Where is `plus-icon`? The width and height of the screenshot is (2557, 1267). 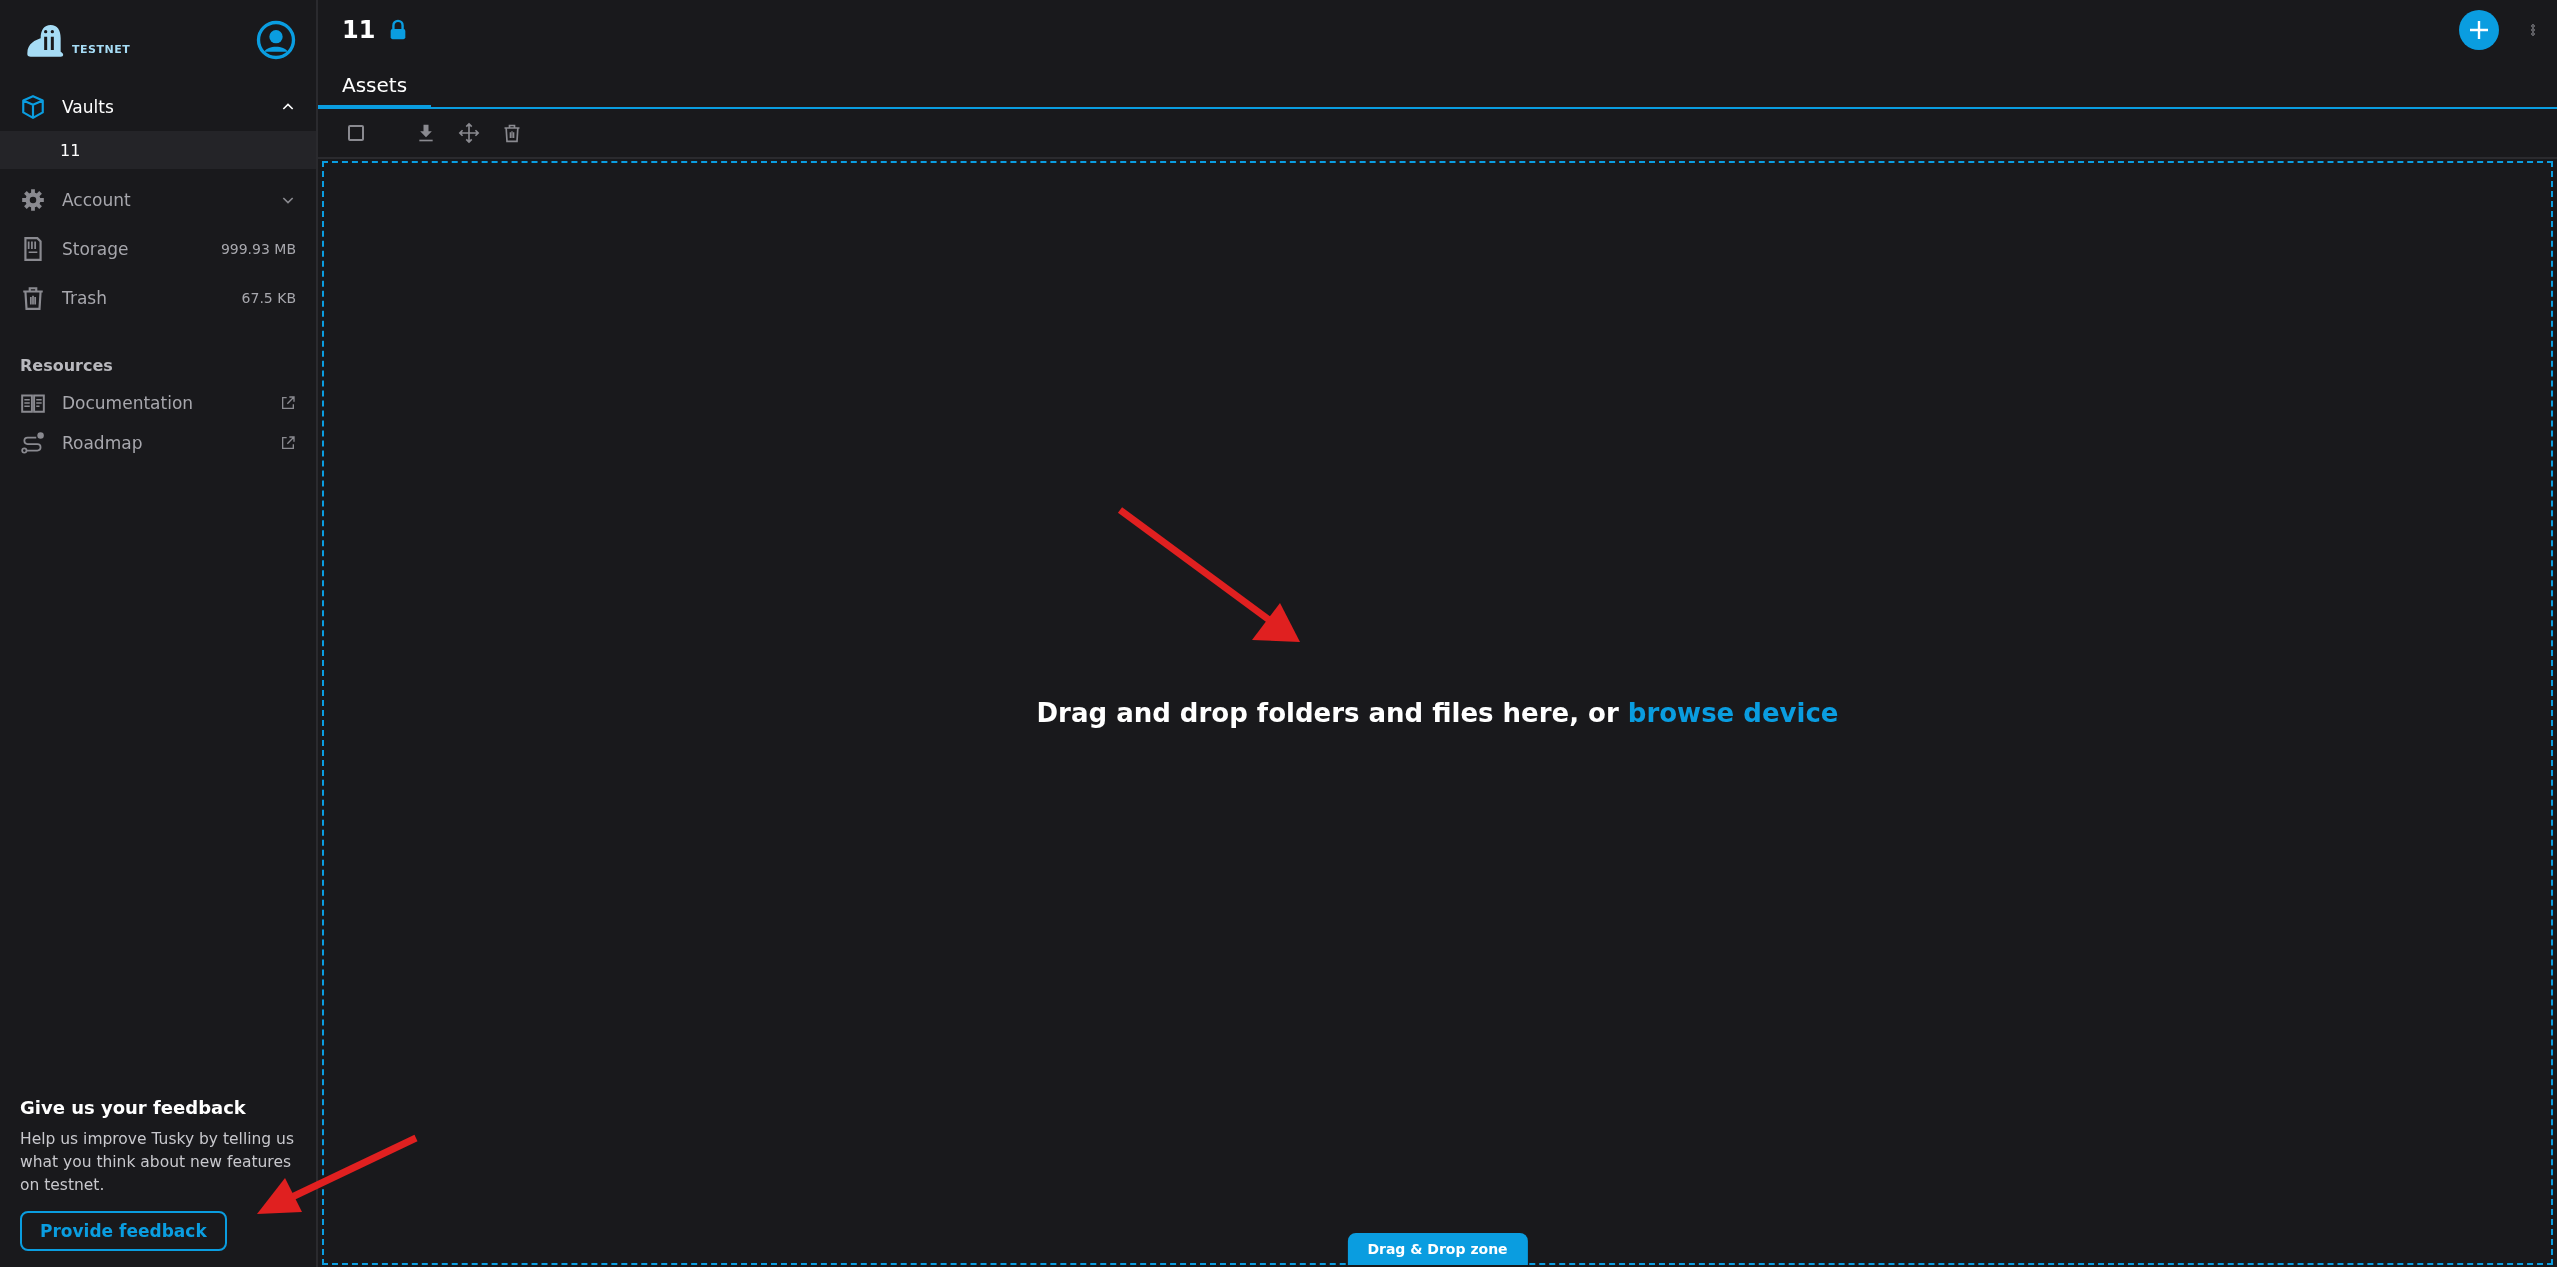
plus-icon is located at coordinates (2479, 30).